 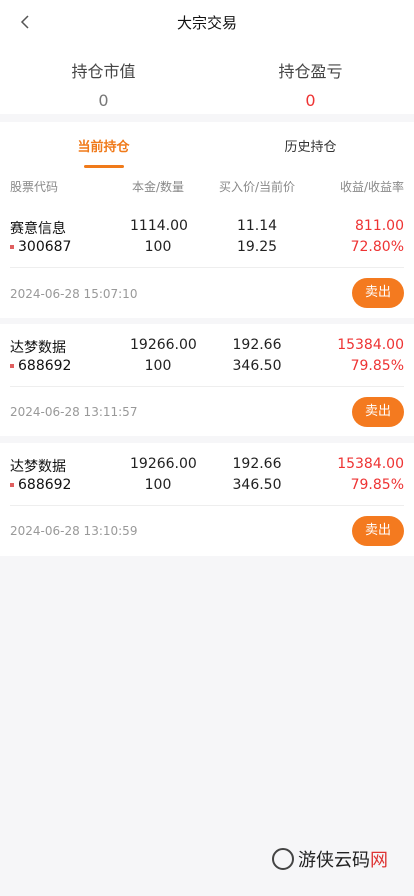 I want to click on profit-rate: 72.80%, so click(x=377, y=247).